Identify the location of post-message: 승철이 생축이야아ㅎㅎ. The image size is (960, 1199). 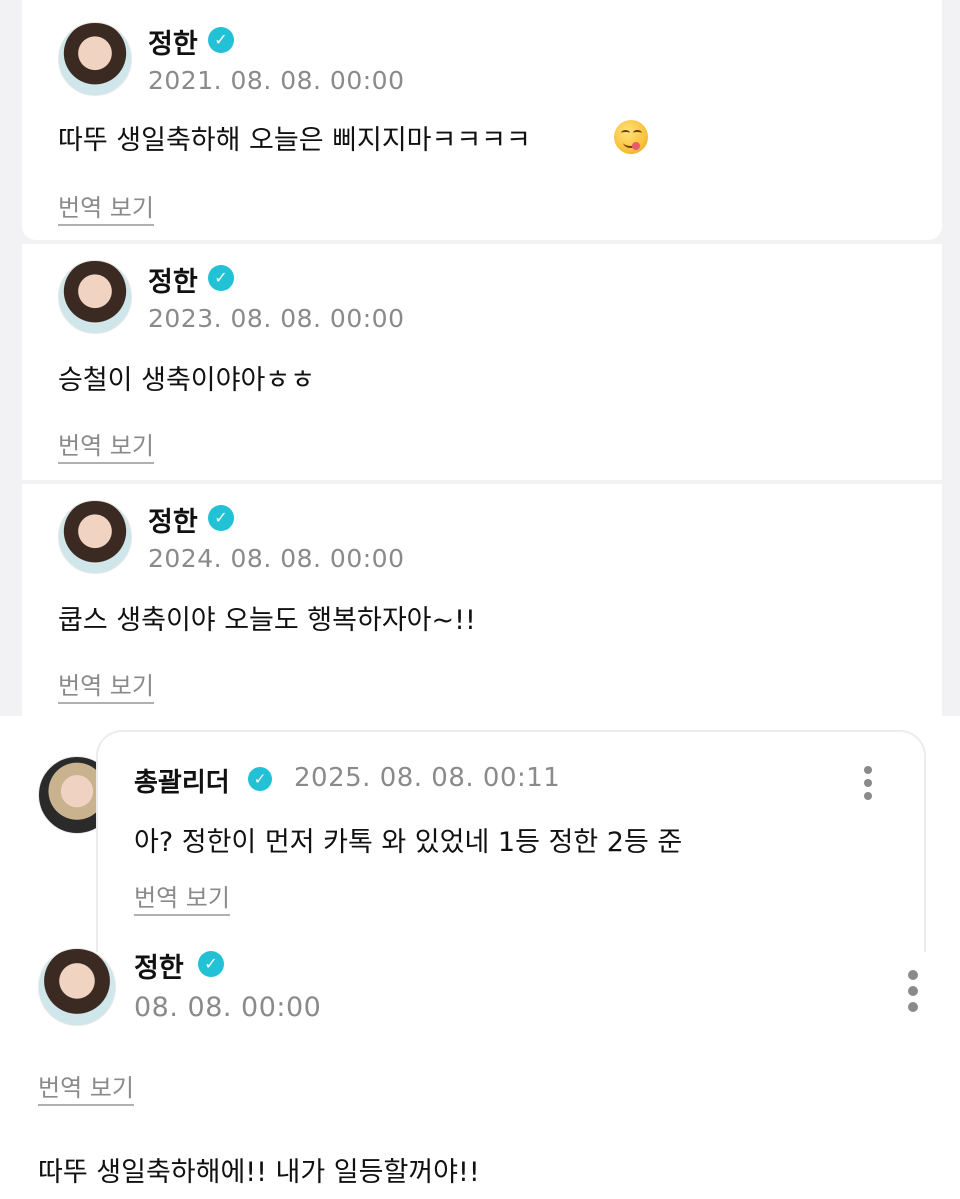
(186, 380).